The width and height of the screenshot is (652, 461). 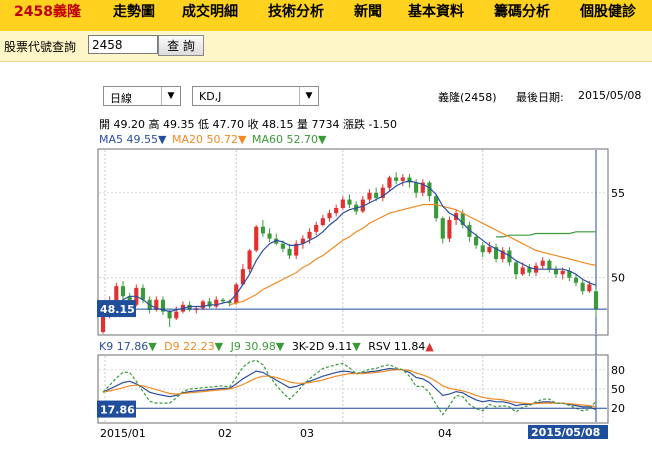 What do you see at coordinates (565, 432) in the screenshot?
I see `current-date-label: 2015/05/08` at bounding box center [565, 432].